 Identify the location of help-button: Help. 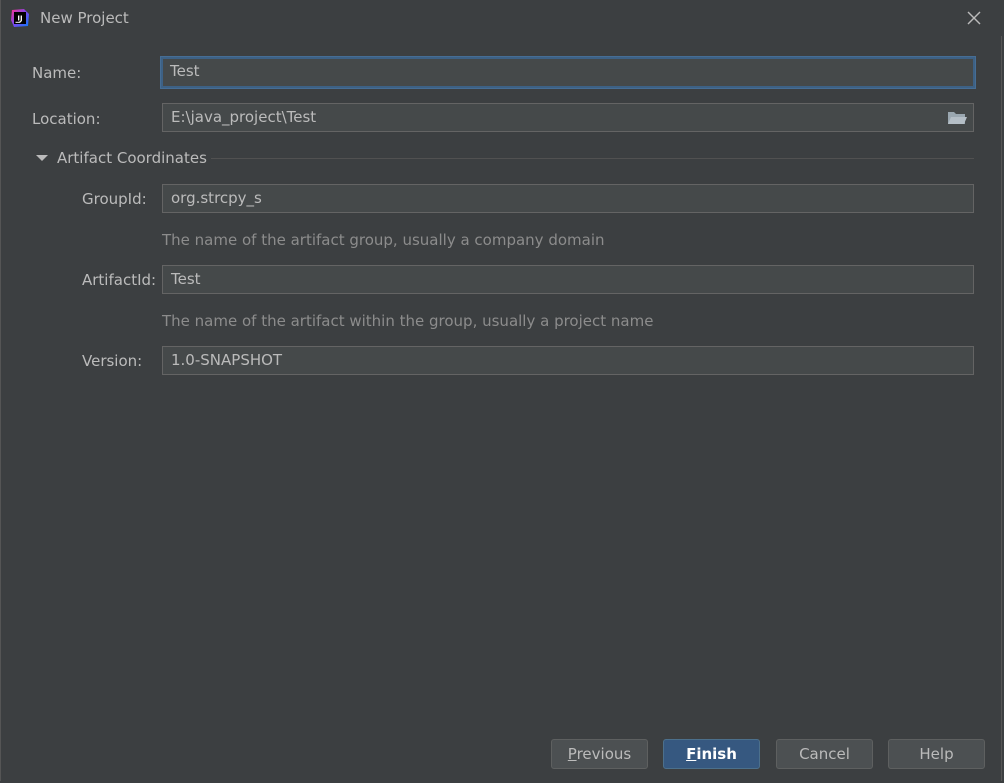
(936, 754).